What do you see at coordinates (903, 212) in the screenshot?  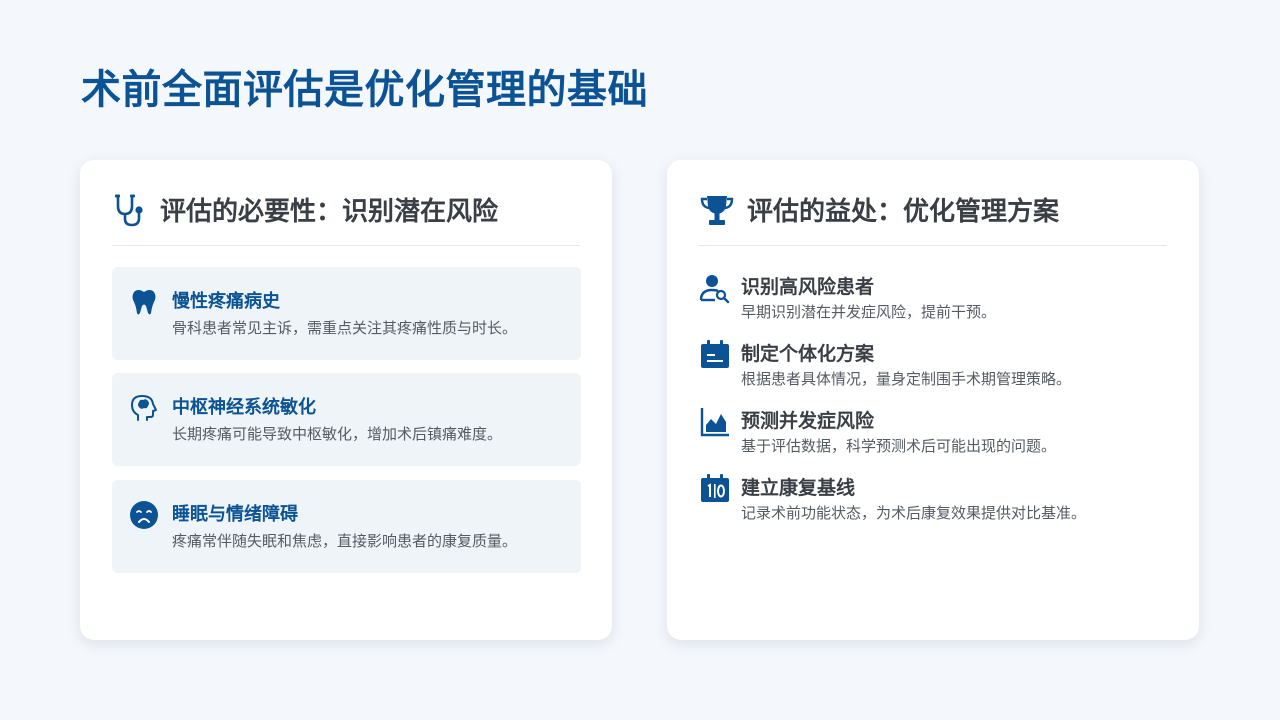 I see `benefits-heading: 评估的益处：优化管理方案` at bounding box center [903, 212].